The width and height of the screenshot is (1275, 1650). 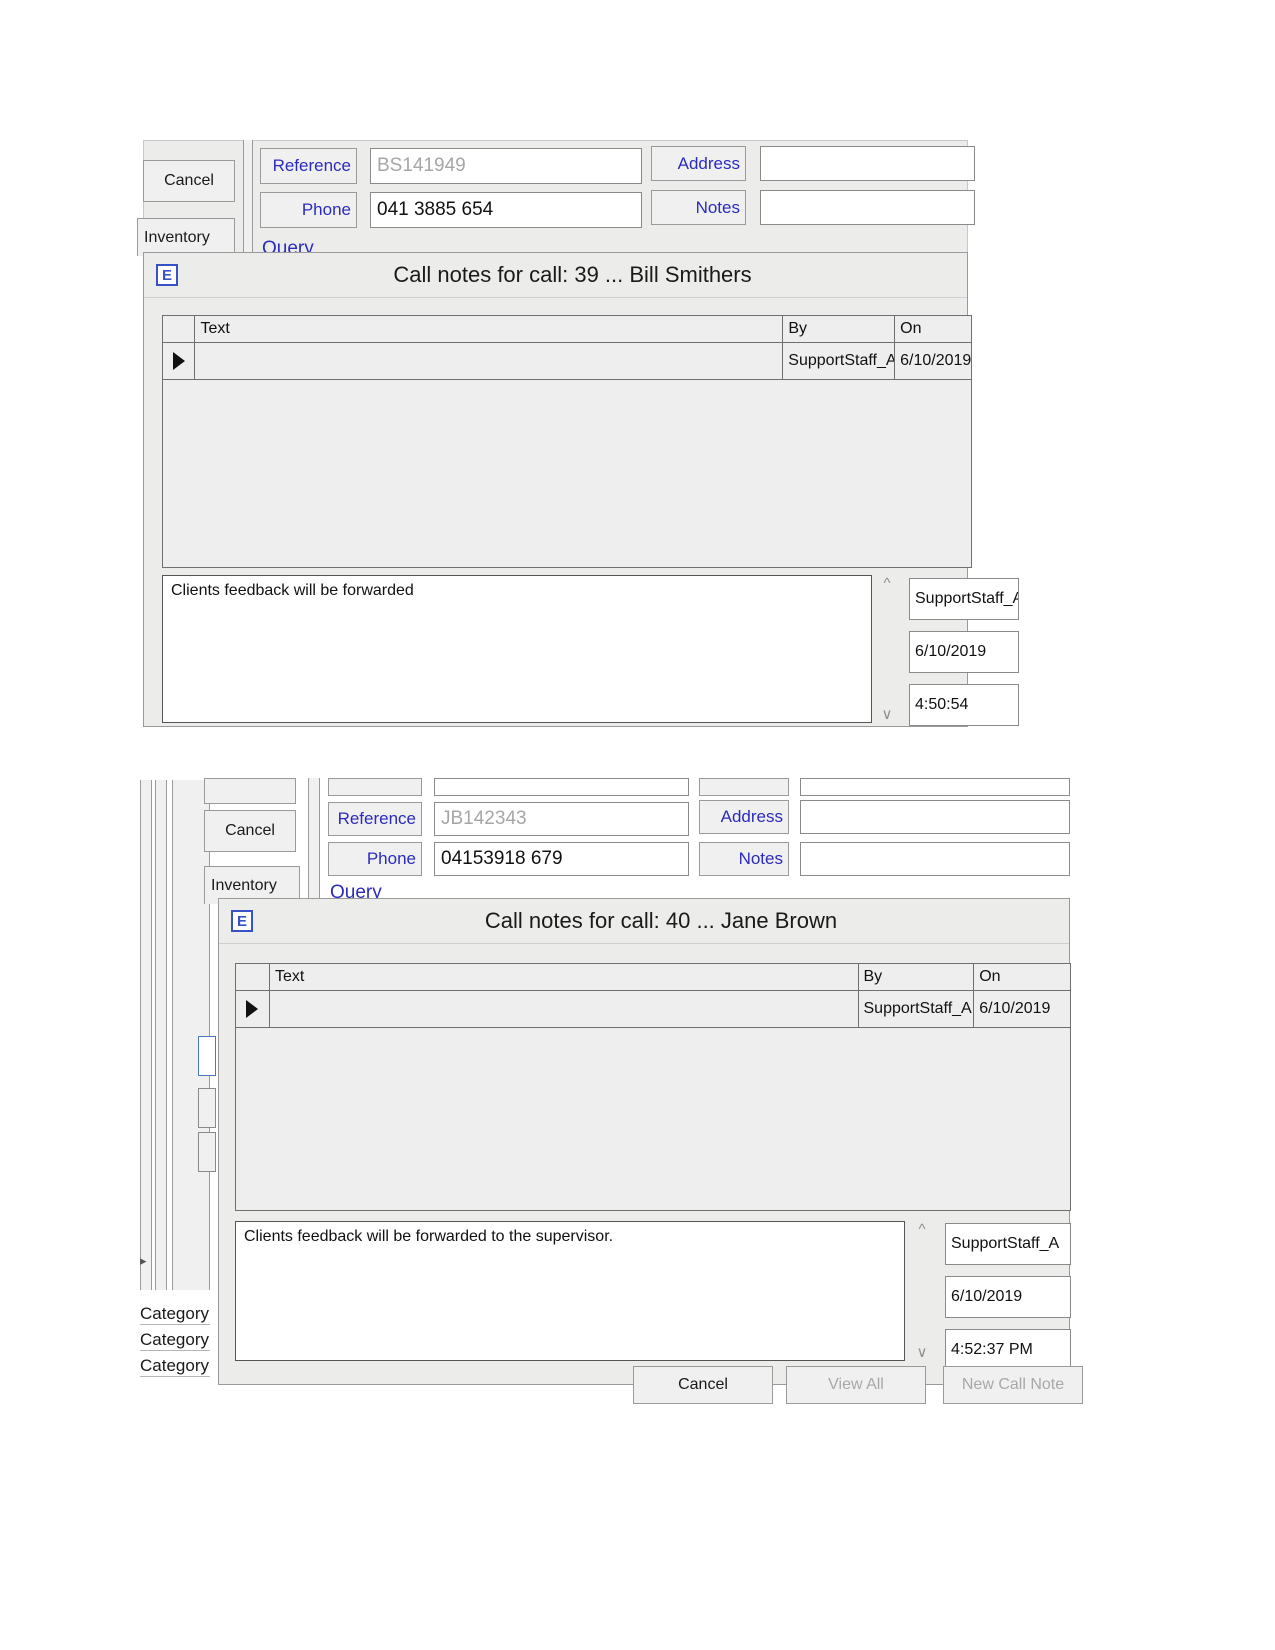 I want to click on reference-top-stub, so click(x=375, y=787).